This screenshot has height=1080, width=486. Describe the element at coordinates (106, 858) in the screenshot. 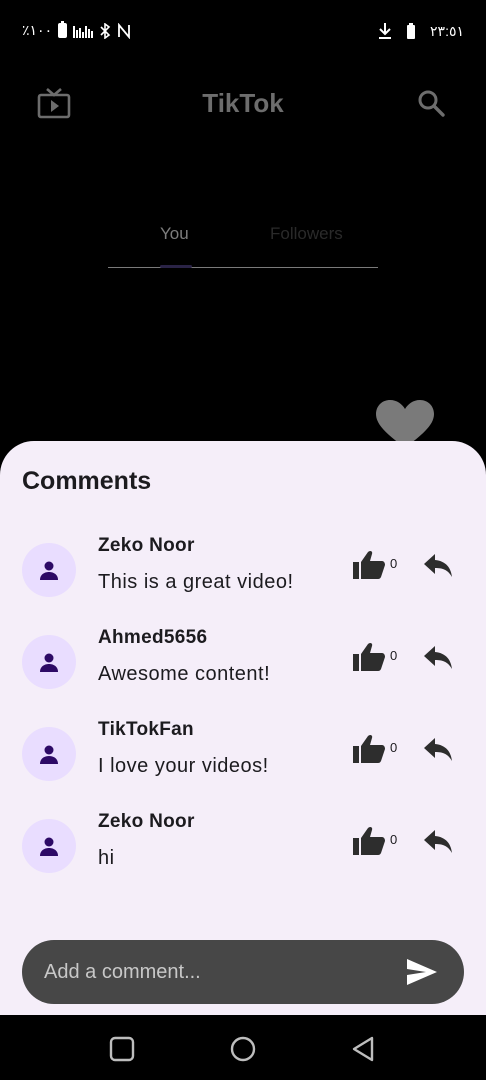

I see `comment-text: hi` at that location.